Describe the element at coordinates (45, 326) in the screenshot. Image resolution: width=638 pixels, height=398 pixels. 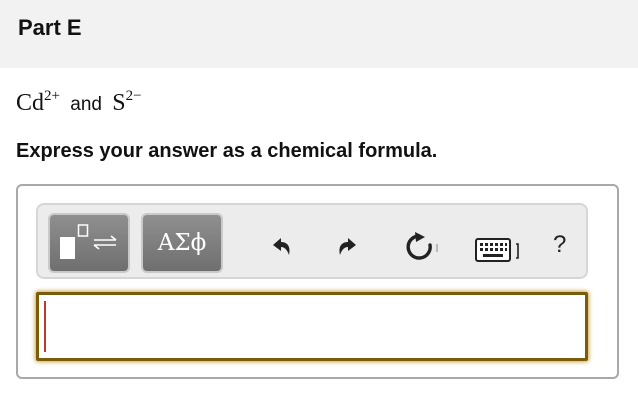
I see `text-caret` at that location.